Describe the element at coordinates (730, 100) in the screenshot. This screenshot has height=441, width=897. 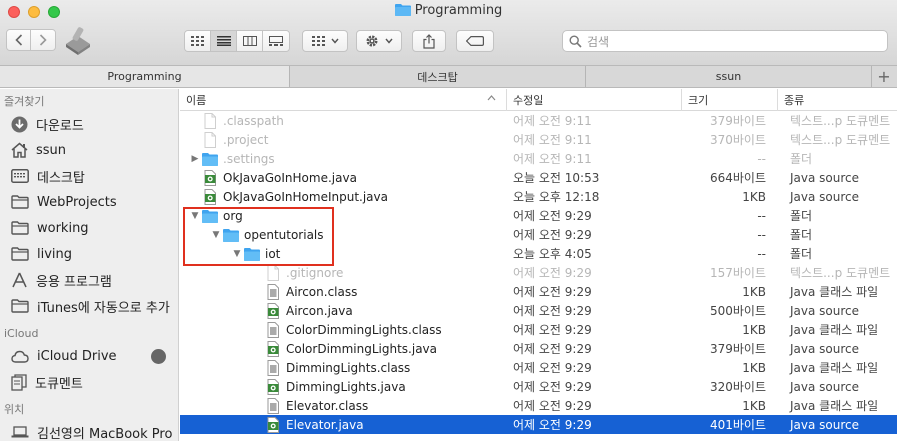
I see `column-header-size: 크기` at that location.